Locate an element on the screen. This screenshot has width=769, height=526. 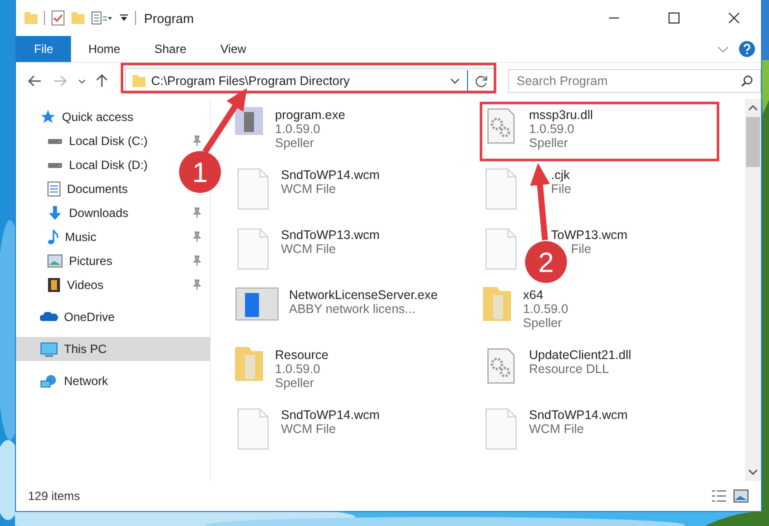
sidebar-item: OneDrive is located at coordinates (113, 317).